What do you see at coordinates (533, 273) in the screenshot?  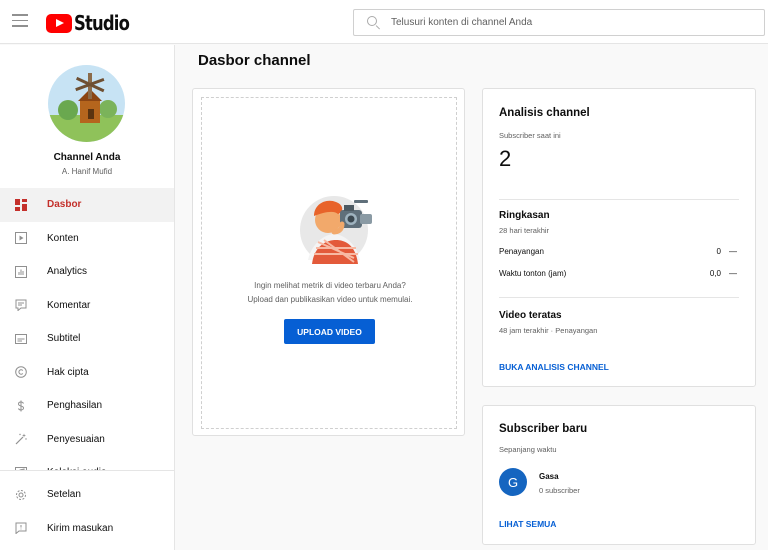 I see `watch-time-label: Waktu tonton (jam)` at bounding box center [533, 273].